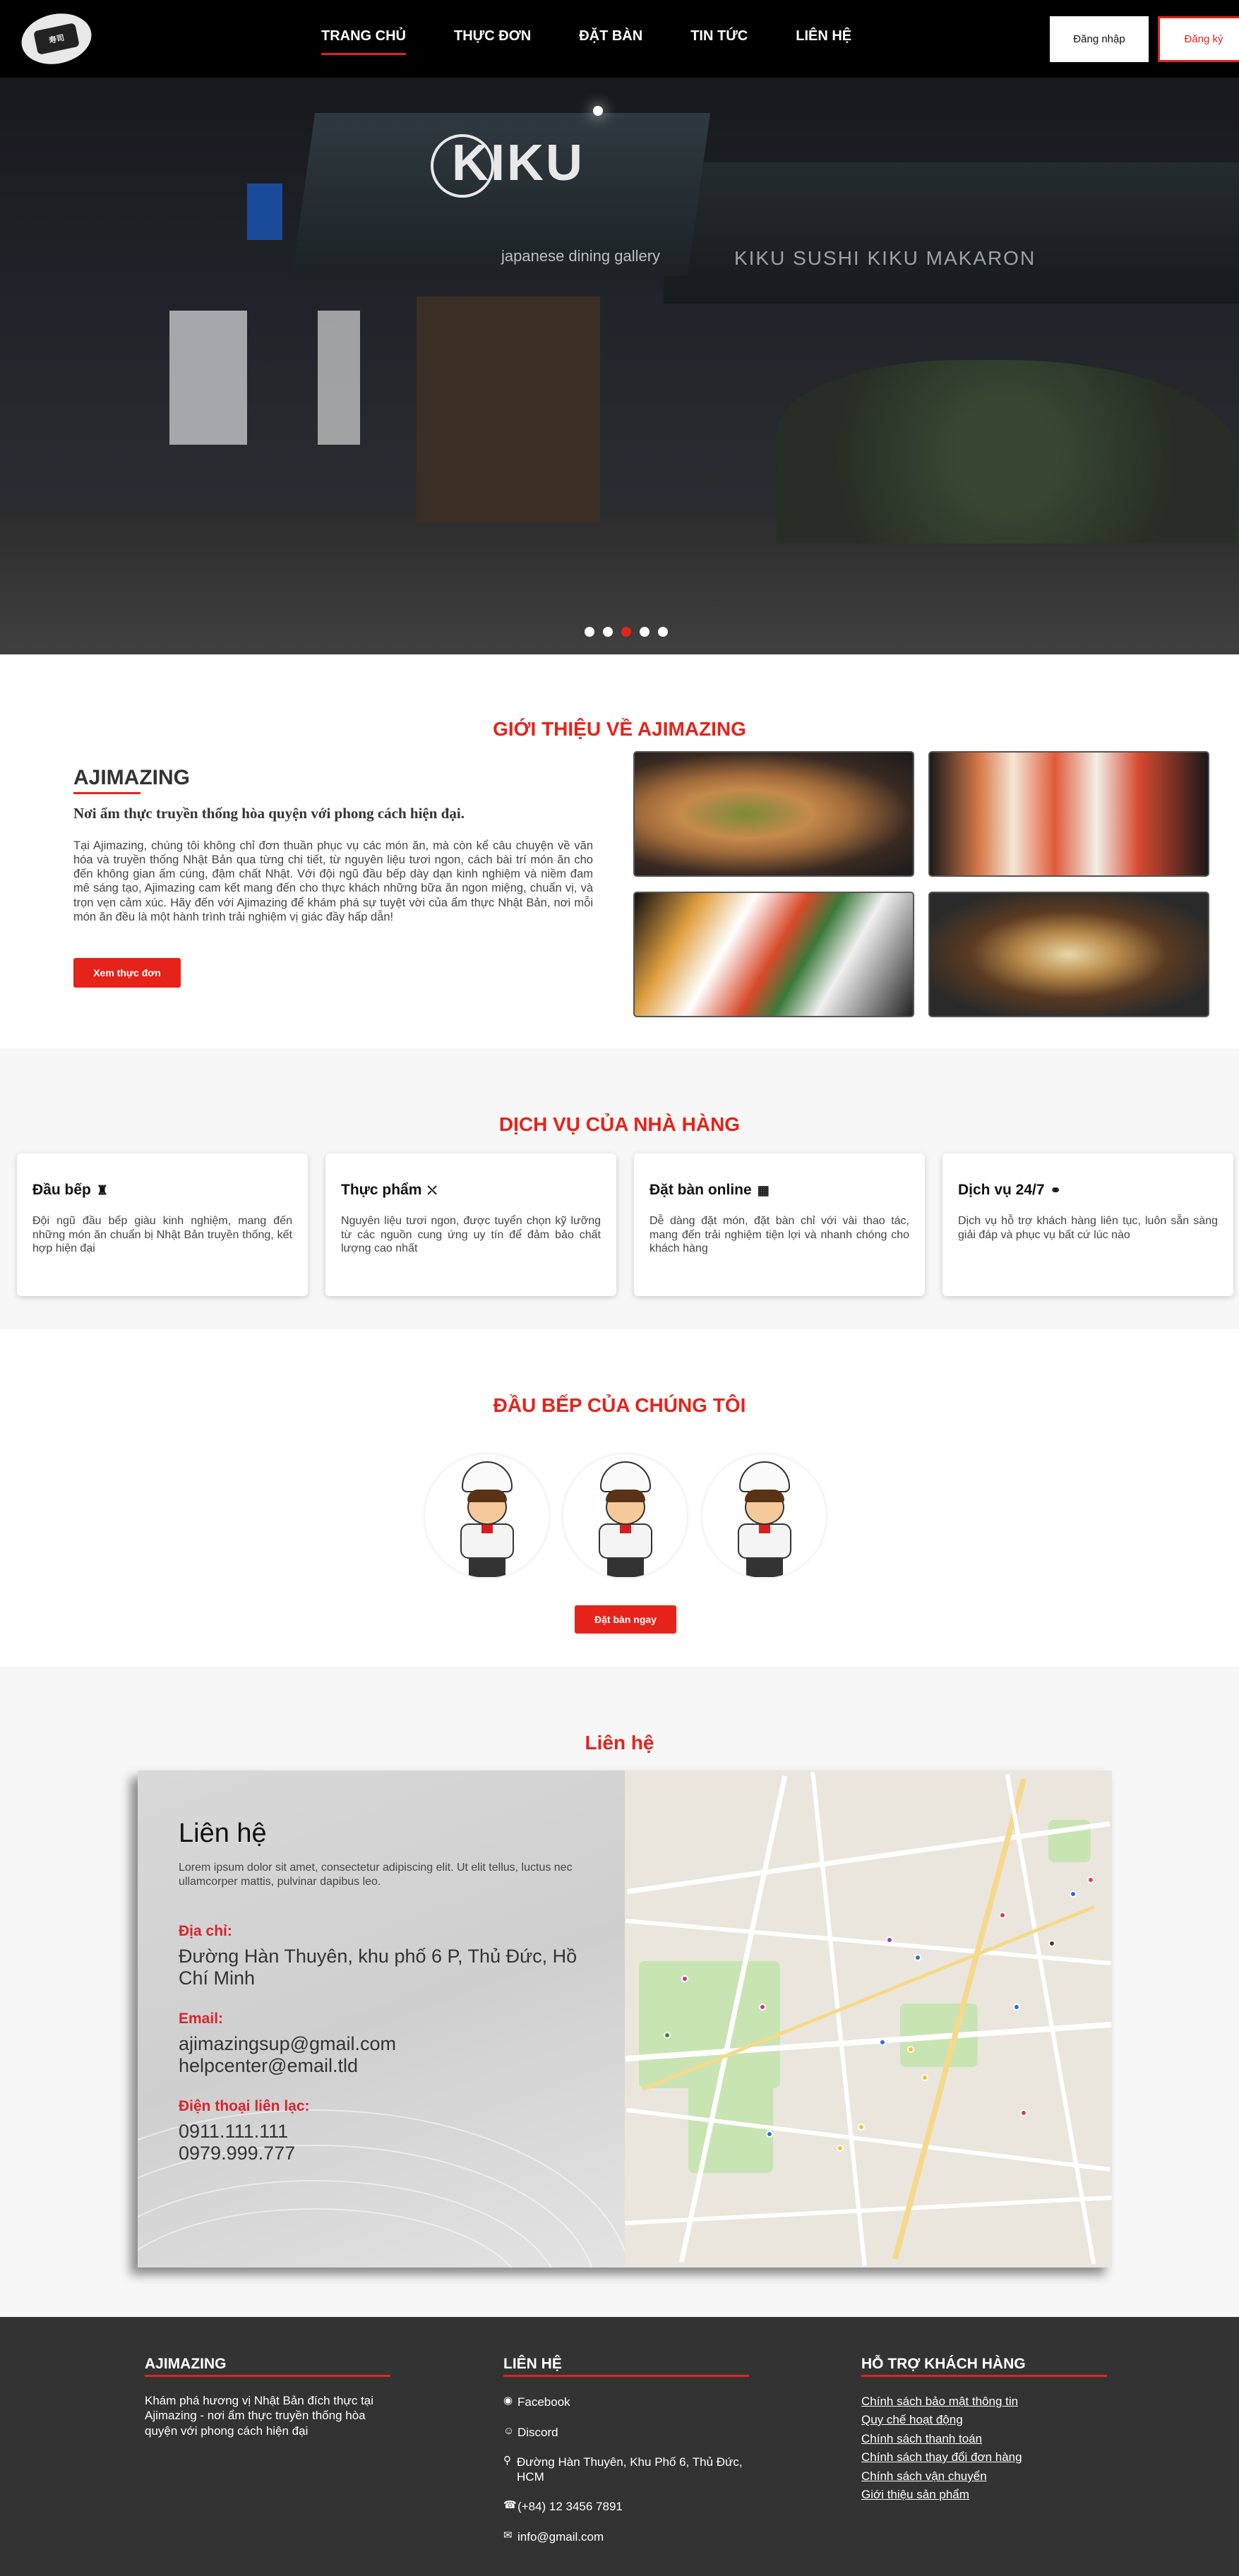  What do you see at coordinates (201, 2019) in the screenshot?
I see `email-label: Email:` at bounding box center [201, 2019].